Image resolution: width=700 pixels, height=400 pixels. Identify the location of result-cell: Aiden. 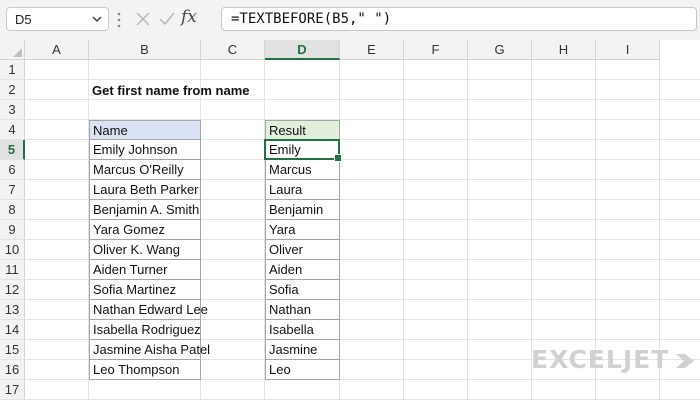
(302, 269).